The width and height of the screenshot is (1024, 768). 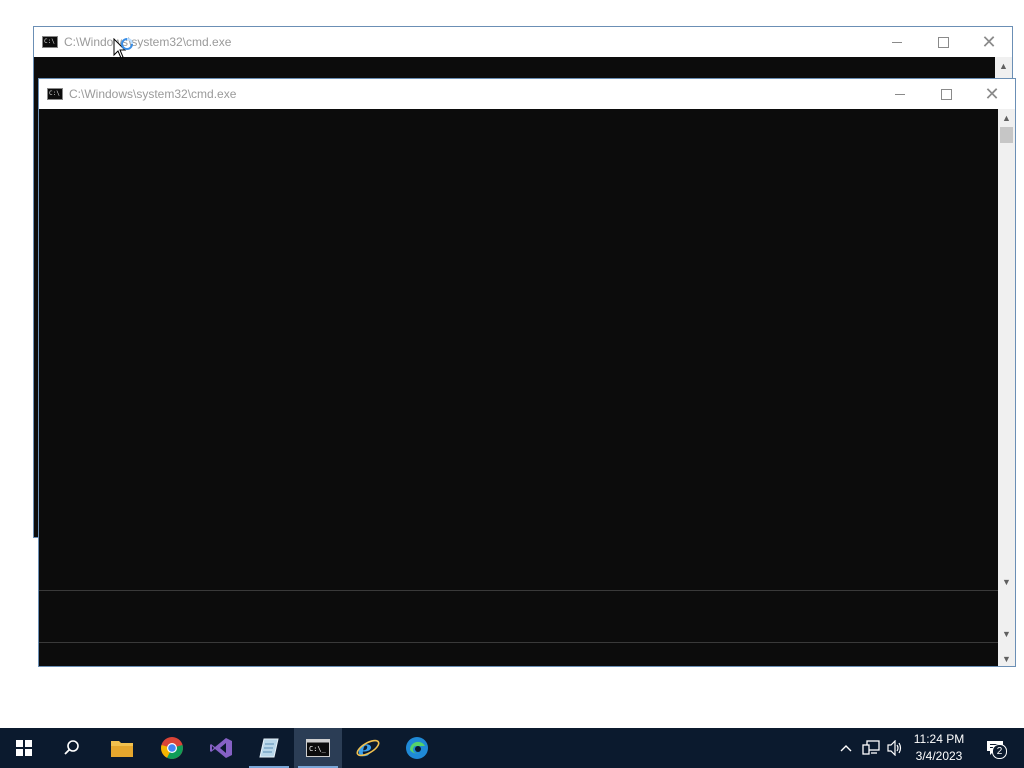 I want to click on notepad-button, so click(x=269, y=748).